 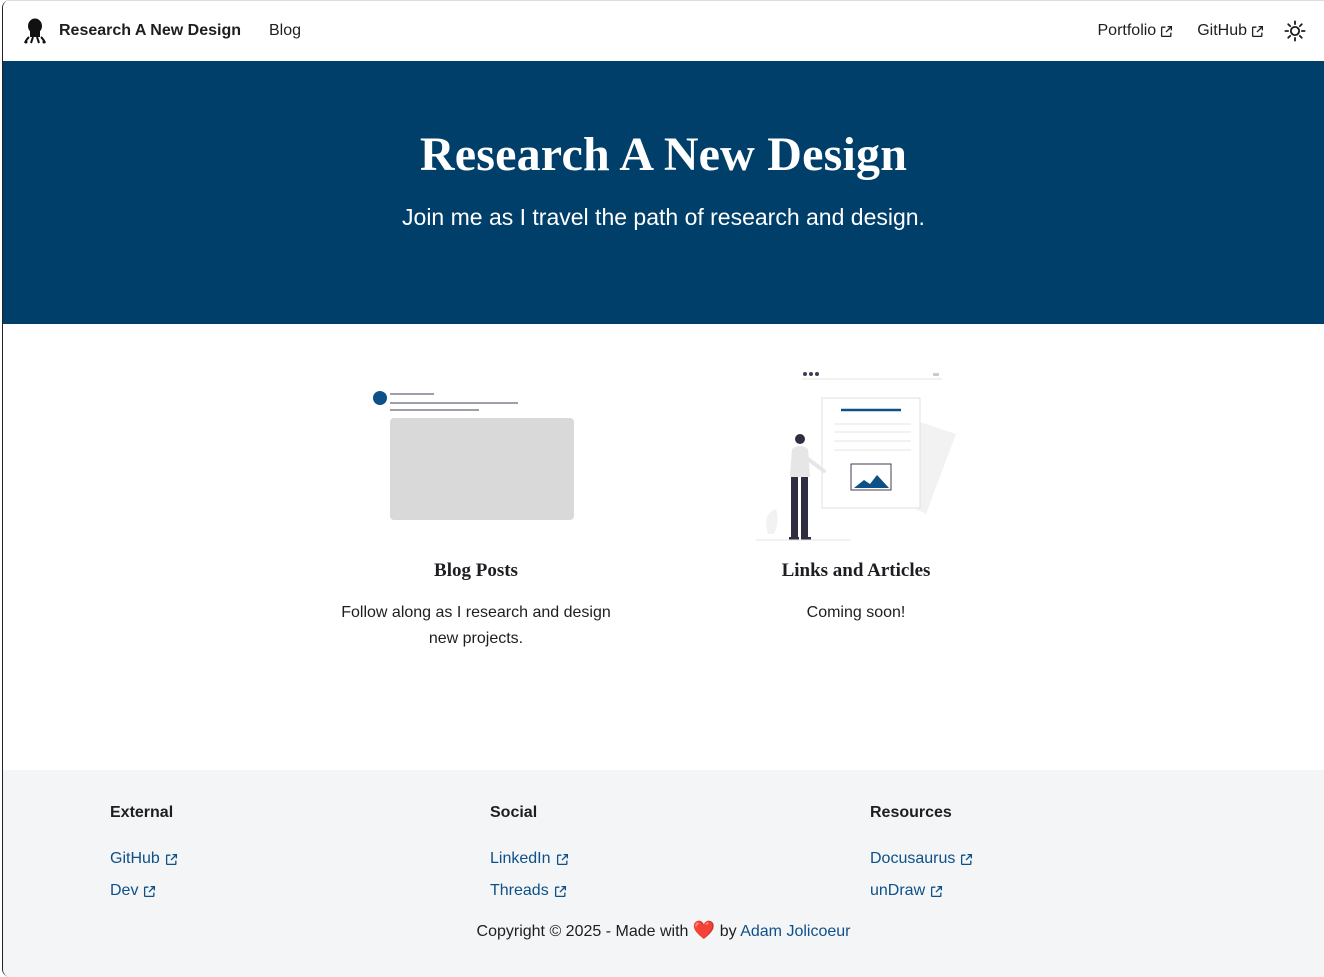 What do you see at coordinates (582, 931) in the screenshot?
I see `copyright-prefix: Copyright © 2025 - Made with` at bounding box center [582, 931].